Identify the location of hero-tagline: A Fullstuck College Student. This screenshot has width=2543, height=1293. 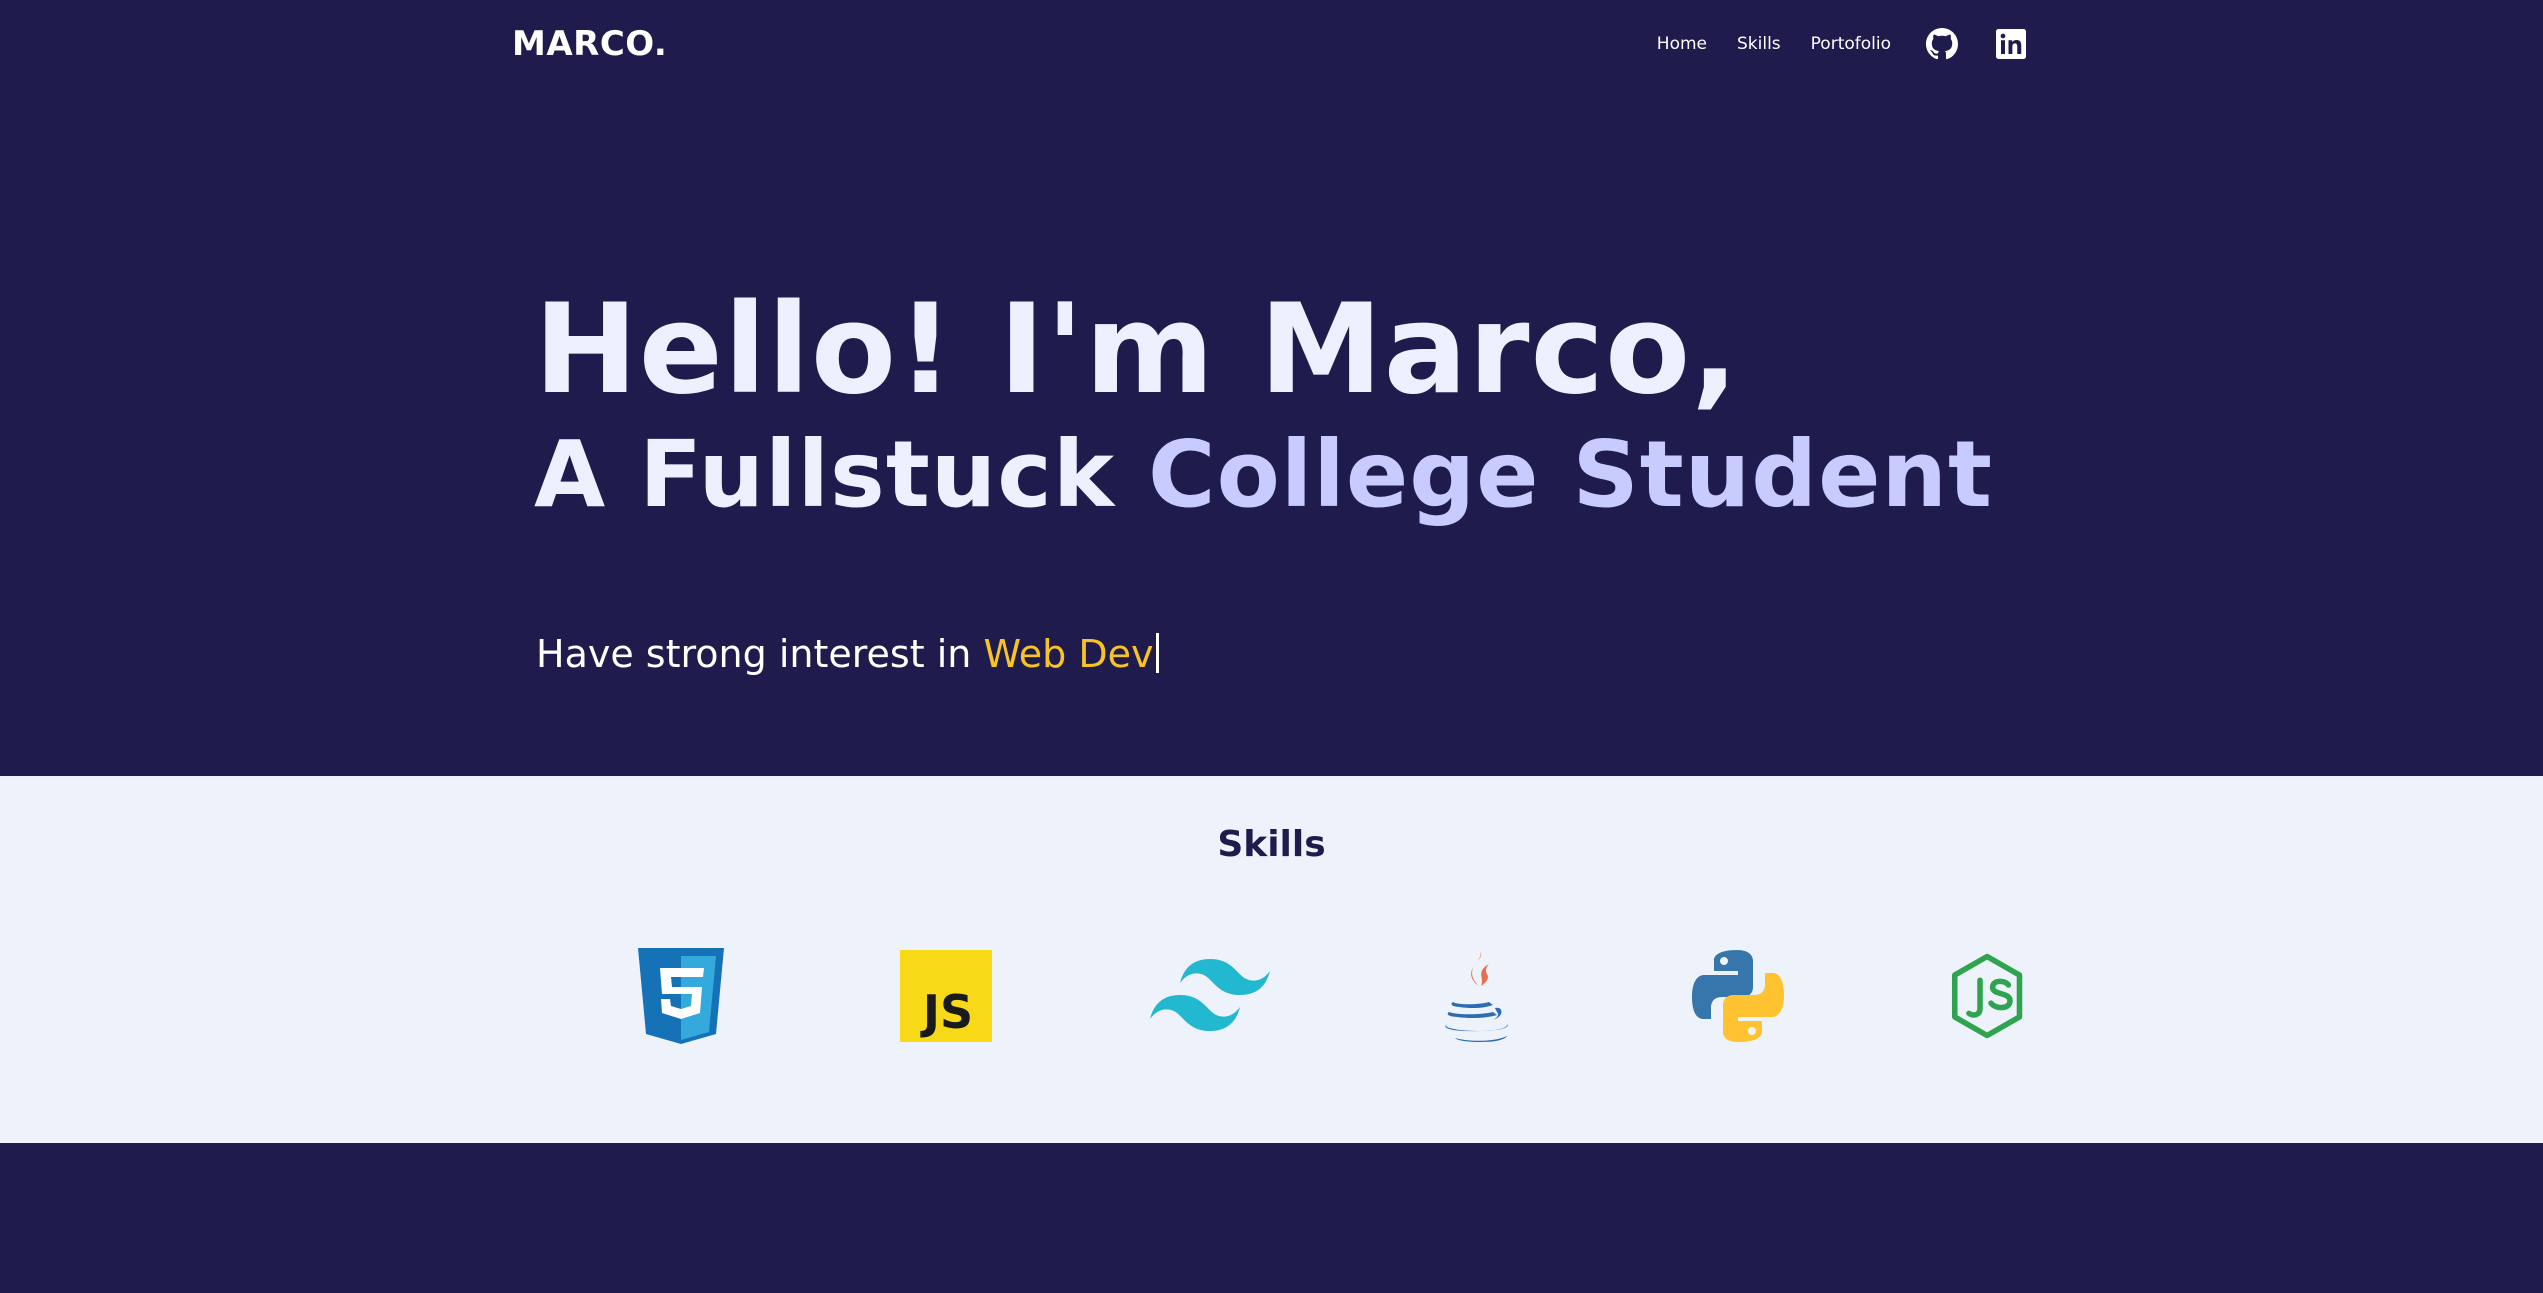
(1263, 475).